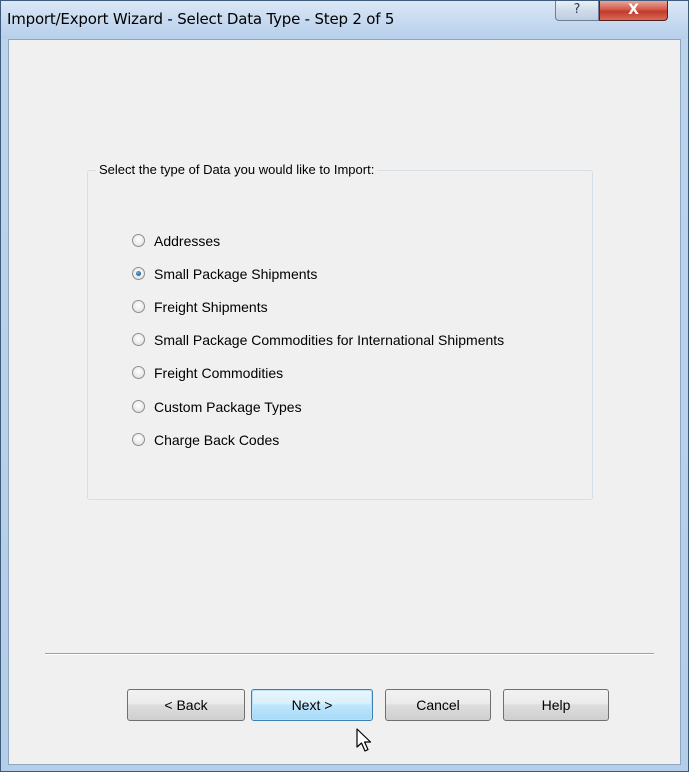 The width and height of the screenshot is (689, 772). I want to click on radio-label: Addresses, so click(187, 241).